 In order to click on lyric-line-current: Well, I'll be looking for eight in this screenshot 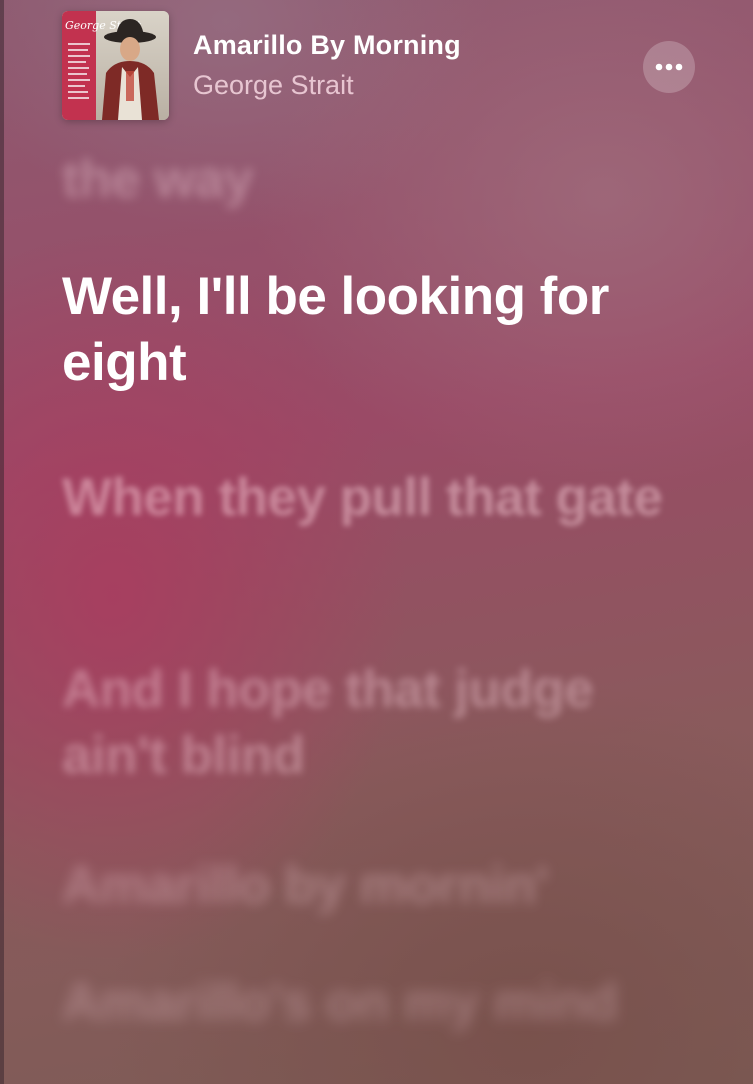, I will do `click(372, 330)`.